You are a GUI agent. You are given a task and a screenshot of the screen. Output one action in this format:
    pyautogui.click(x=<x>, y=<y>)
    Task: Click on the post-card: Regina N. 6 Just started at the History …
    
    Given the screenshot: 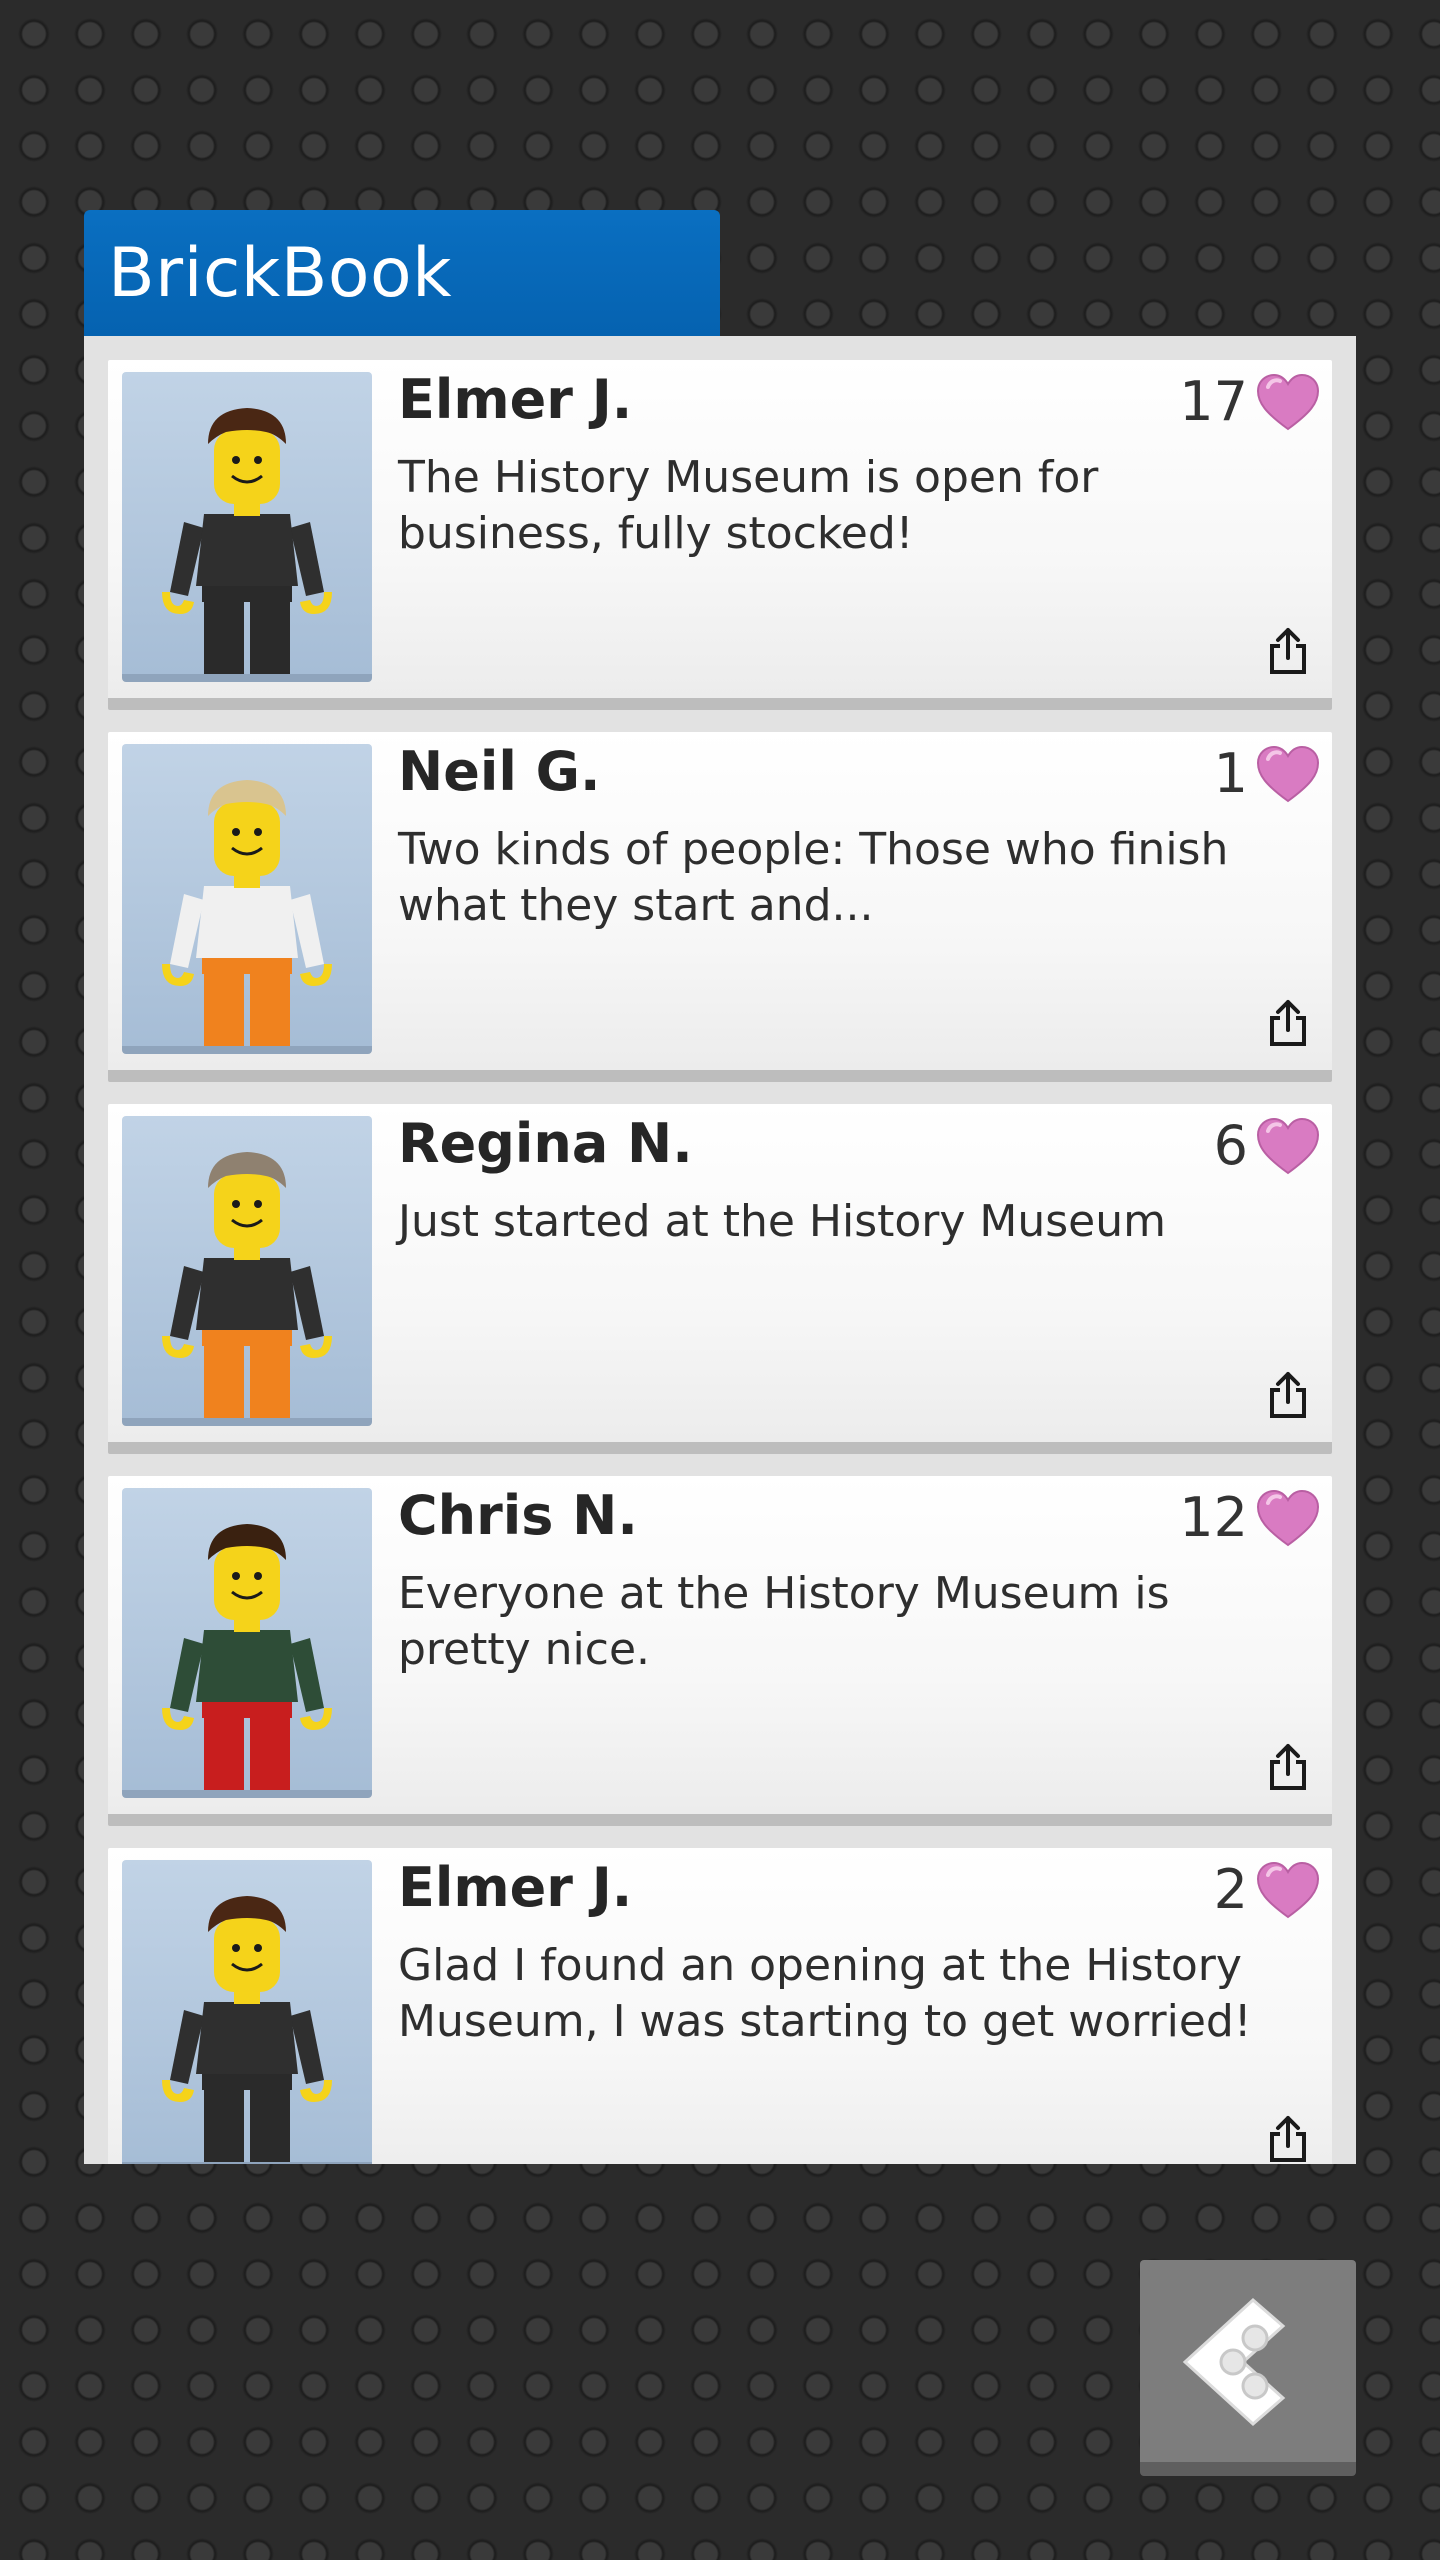 What is the action you would take?
    pyautogui.click(x=720, y=1279)
    